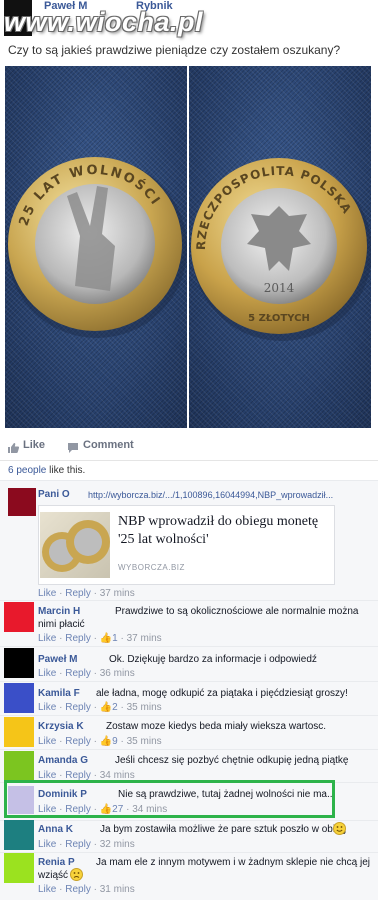 The height and width of the screenshot is (900, 378). What do you see at coordinates (281, 249) in the screenshot?
I see `coin-back-drawing: RZECZPOSPOLITA POLSKA 2014 5 ZŁOTYCH` at bounding box center [281, 249].